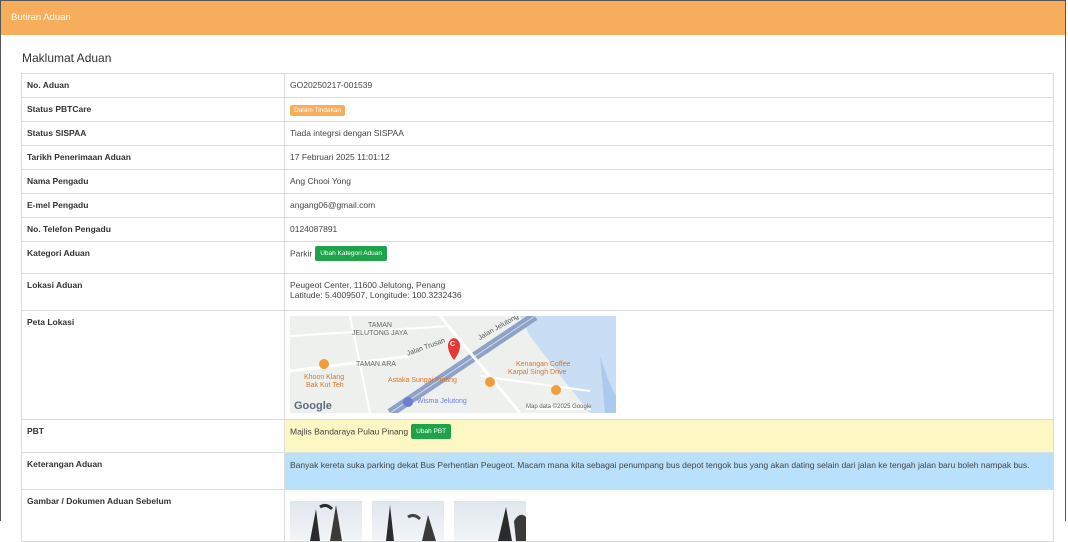 This screenshot has height=542, width=1068. I want to click on map-label: TAMAN ARA, so click(376, 364).